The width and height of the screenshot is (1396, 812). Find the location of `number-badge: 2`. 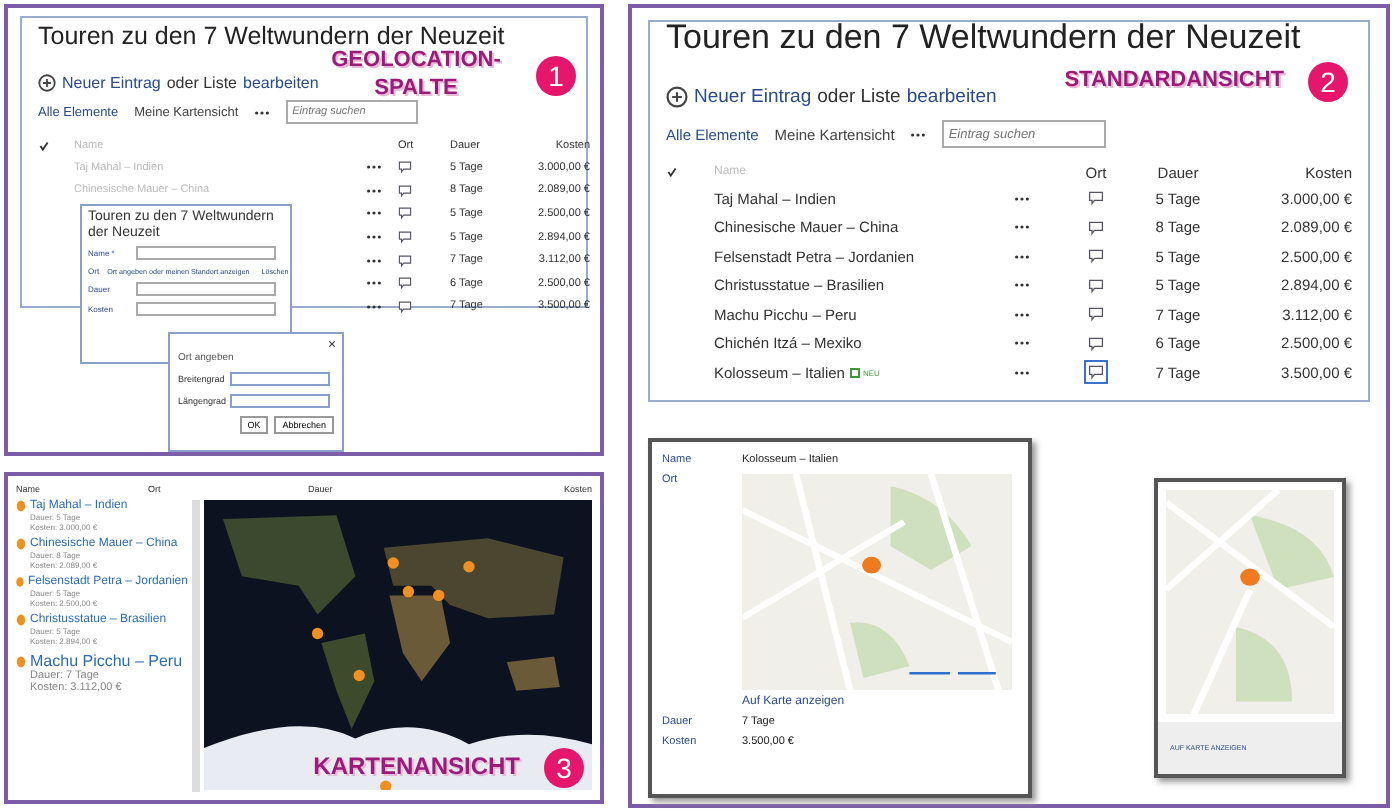

number-badge: 2 is located at coordinates (1328, 82).